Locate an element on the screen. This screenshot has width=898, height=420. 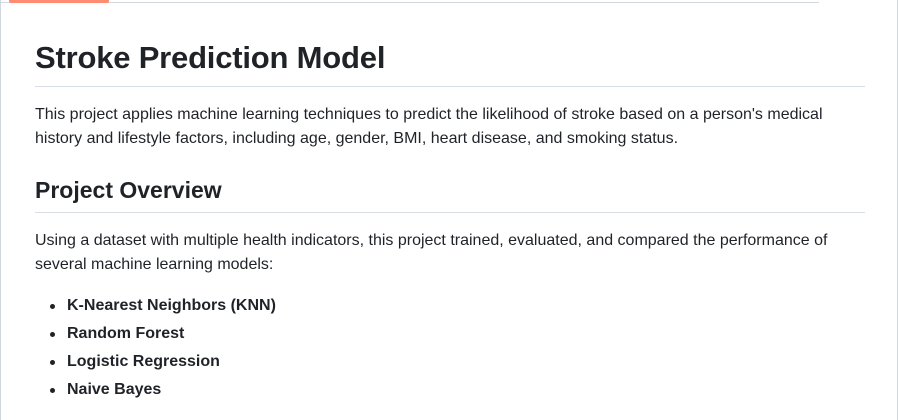
model-name: Random Forest is located at coordinates (126, 333).